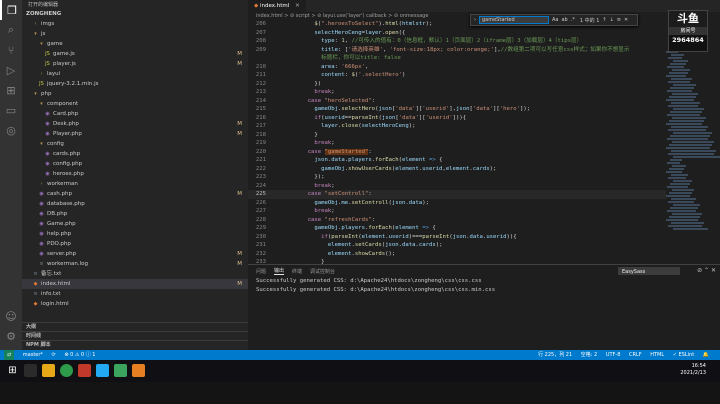  I want to click on explorer-icon: ❐, so click(11, 10).